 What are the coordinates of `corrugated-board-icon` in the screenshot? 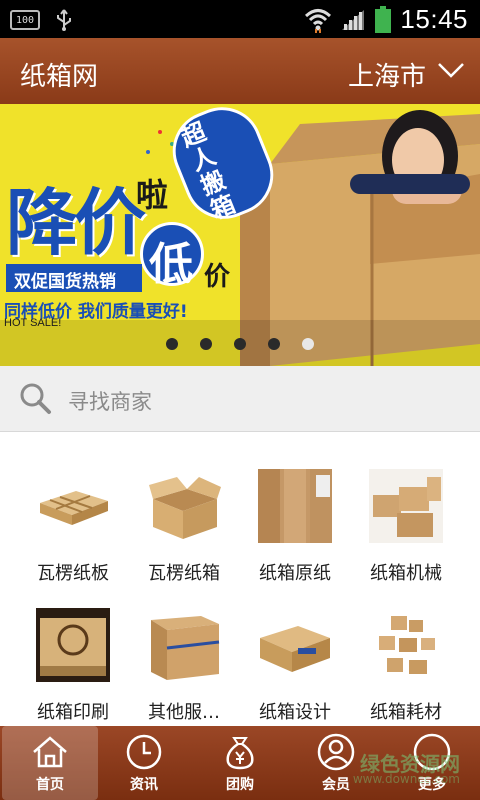 It's located at (74, 508).